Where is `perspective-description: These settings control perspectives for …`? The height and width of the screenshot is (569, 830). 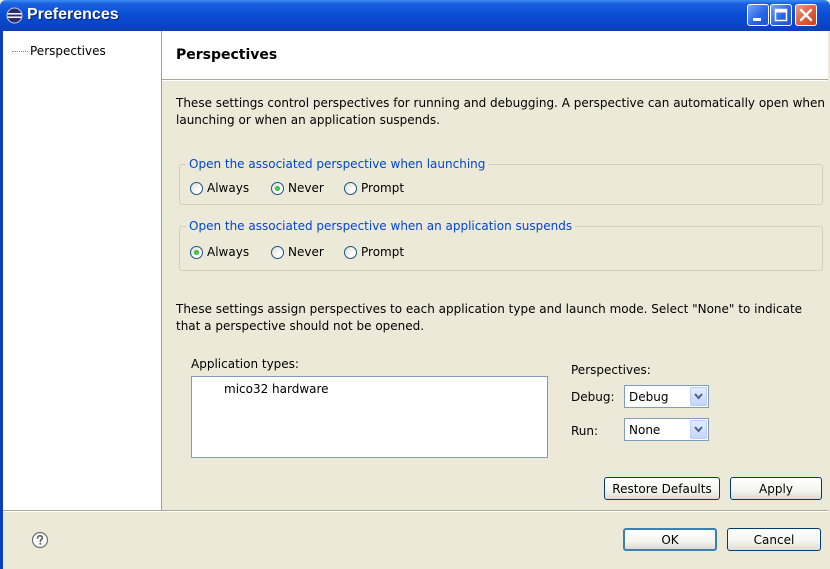
perspective-description: These settings control perspectives for … is located at coordinates (500, 111).